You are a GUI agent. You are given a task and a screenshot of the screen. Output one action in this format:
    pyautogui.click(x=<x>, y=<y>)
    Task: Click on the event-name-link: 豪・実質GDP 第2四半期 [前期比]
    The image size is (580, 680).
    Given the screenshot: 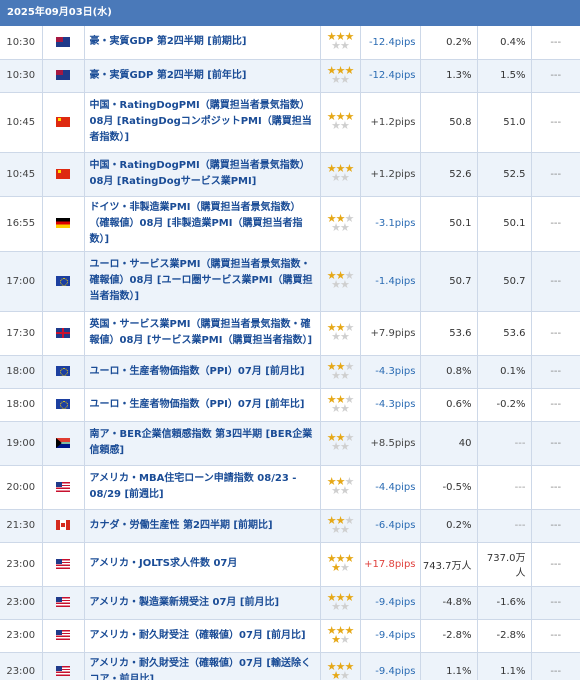 What is the action you would take?
    pyautogui.click(x=202, y=43)
    